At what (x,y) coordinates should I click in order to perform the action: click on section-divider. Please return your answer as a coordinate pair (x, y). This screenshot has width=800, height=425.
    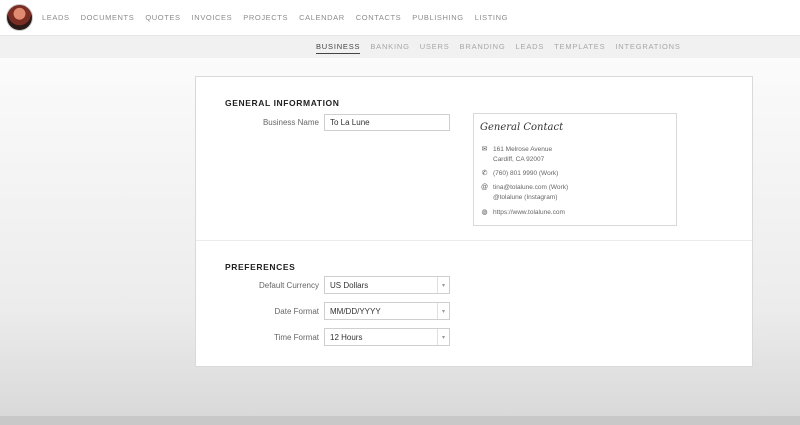
    Looking at the image, I should click on (474, 240).